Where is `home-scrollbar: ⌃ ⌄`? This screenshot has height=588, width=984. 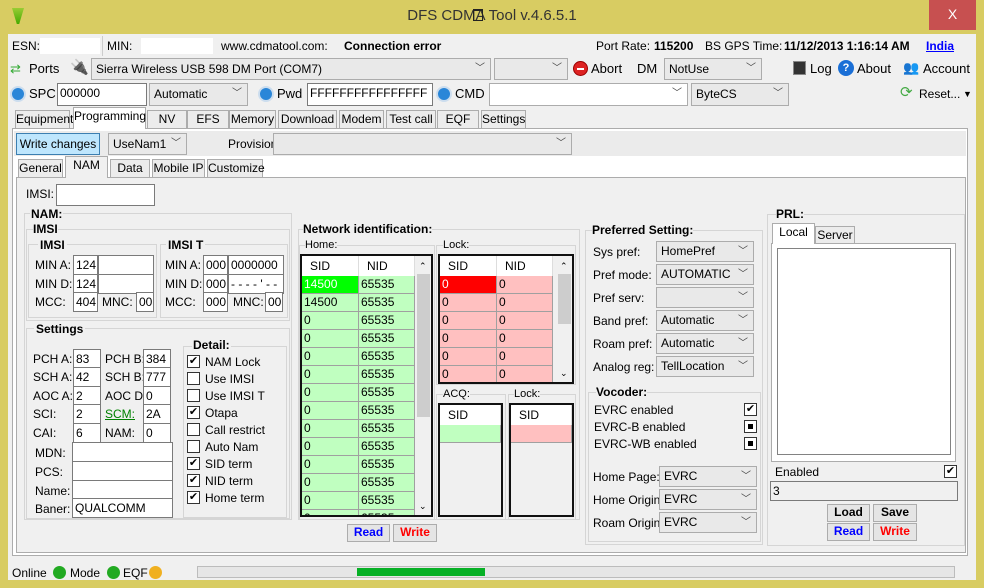
home-scrollbar: ⌃ ⌄ is located at coordinates (423, 385).